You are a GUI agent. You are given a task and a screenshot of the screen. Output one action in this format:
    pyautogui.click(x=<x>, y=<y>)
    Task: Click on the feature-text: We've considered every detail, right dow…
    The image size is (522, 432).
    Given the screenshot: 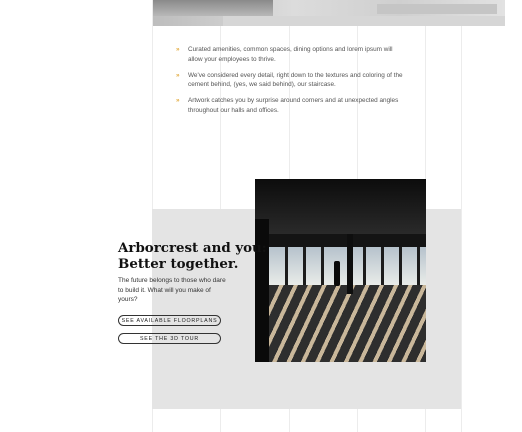 What is the action you would take?
    pyautogui.click(x=295, y=80)
    